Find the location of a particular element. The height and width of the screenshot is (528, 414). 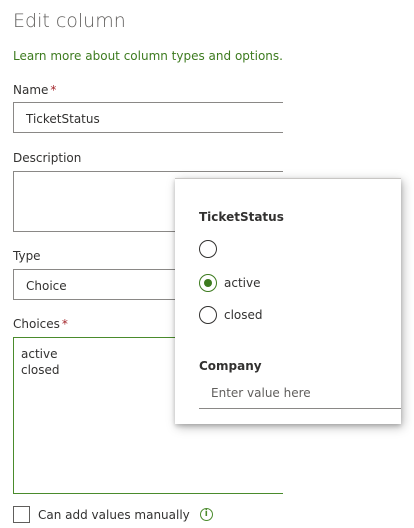

choices-label-text: Choices is located at coordinates (36, 324).